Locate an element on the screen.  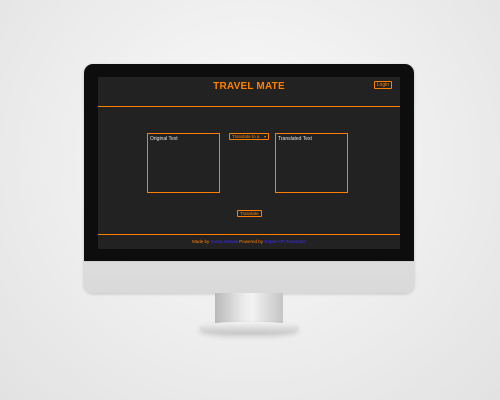
footer-divider is located at coordinates (249, 234).